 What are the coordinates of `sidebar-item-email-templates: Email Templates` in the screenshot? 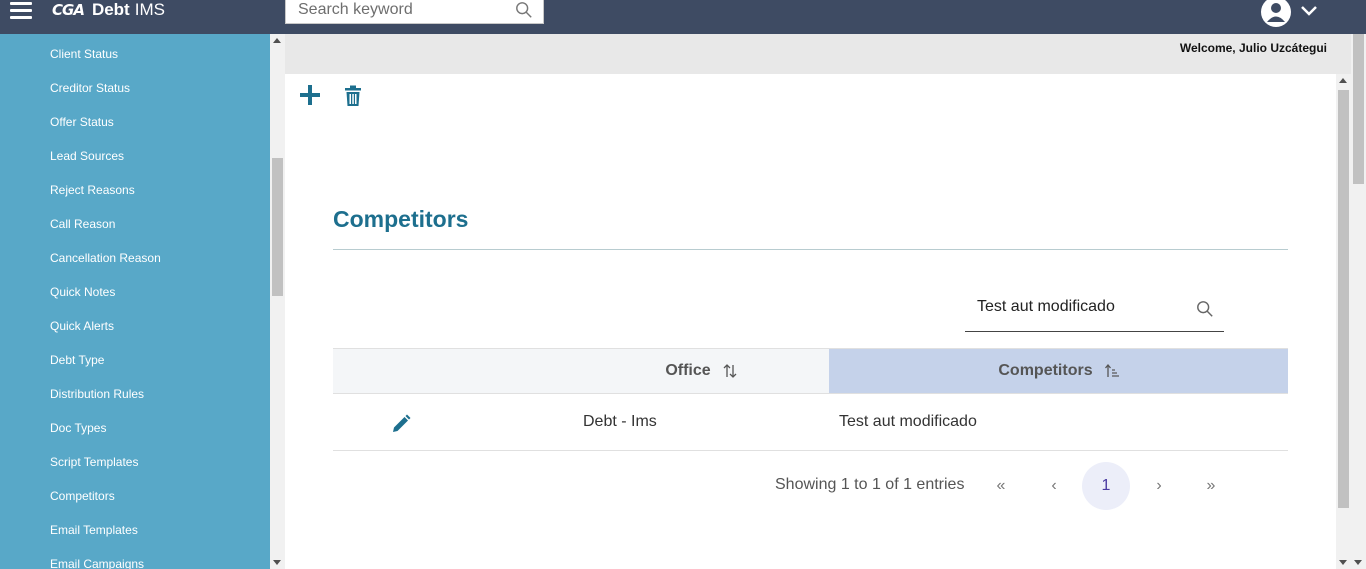 It's located at (94, 530).